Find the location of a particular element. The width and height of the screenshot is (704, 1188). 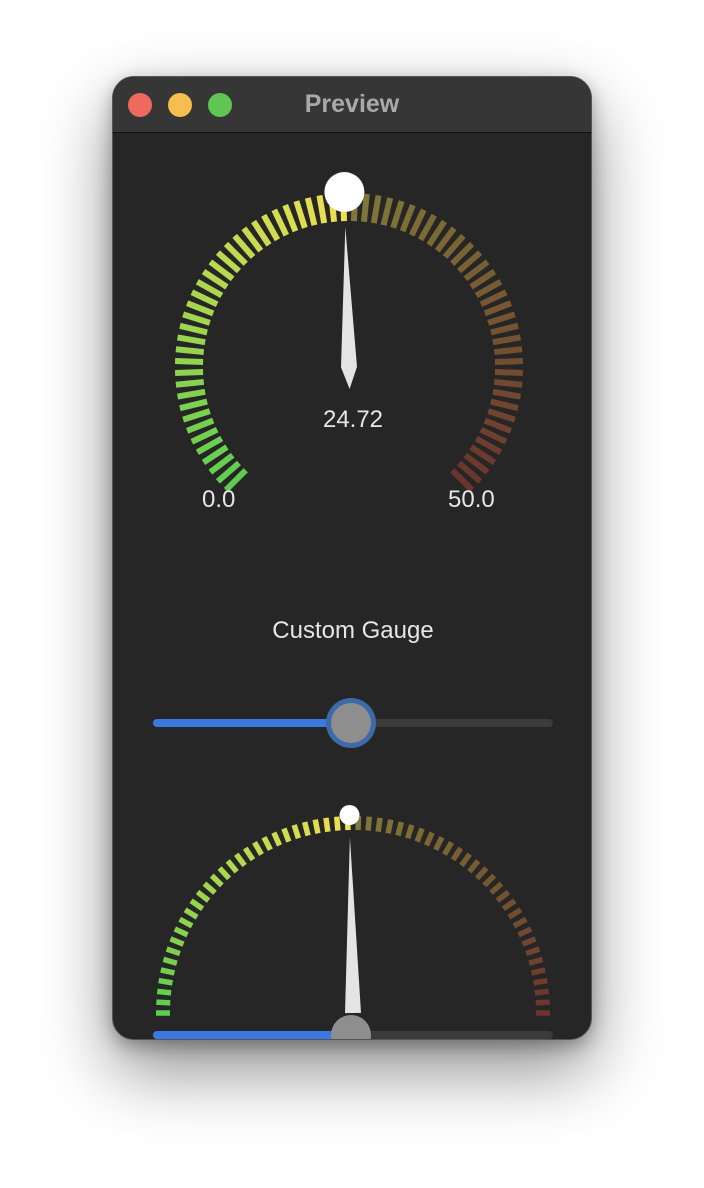

compact-slider-fill is located at coordinates (252, 1035).